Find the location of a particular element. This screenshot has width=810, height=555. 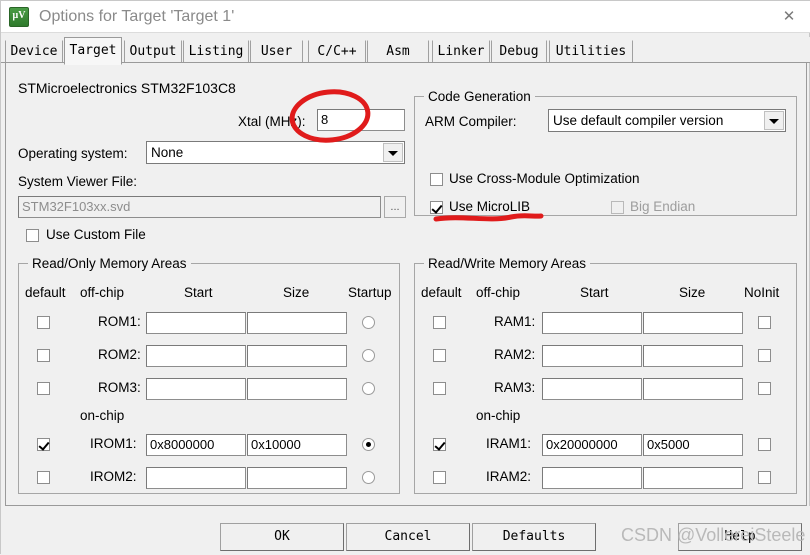

tab-c-c: C/C++ is located at coordinates (337, 51).